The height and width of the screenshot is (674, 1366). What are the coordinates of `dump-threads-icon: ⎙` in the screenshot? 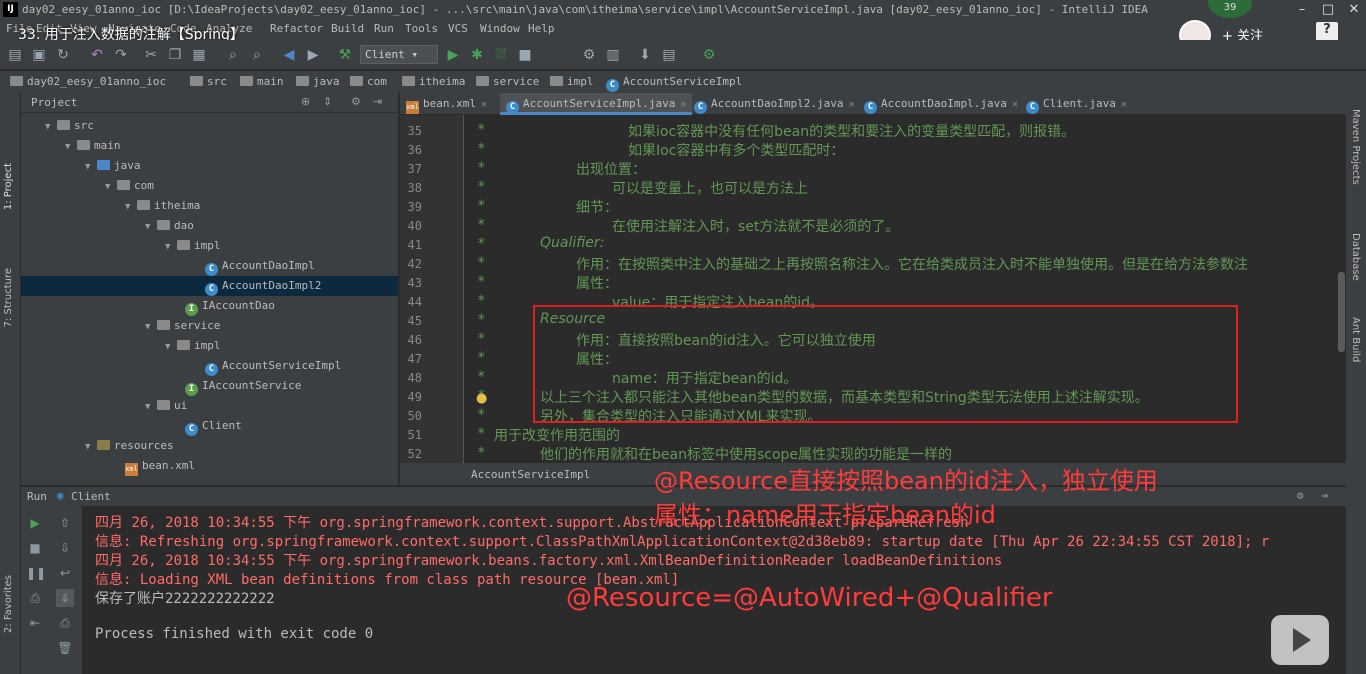 It's located at (35, 598).